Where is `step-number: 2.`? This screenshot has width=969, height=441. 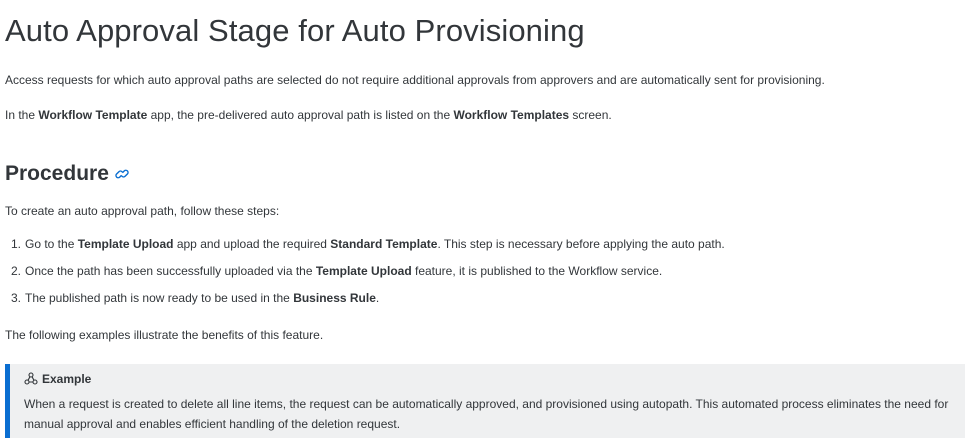
step-number: 2. is located at coordinates (16, 271).